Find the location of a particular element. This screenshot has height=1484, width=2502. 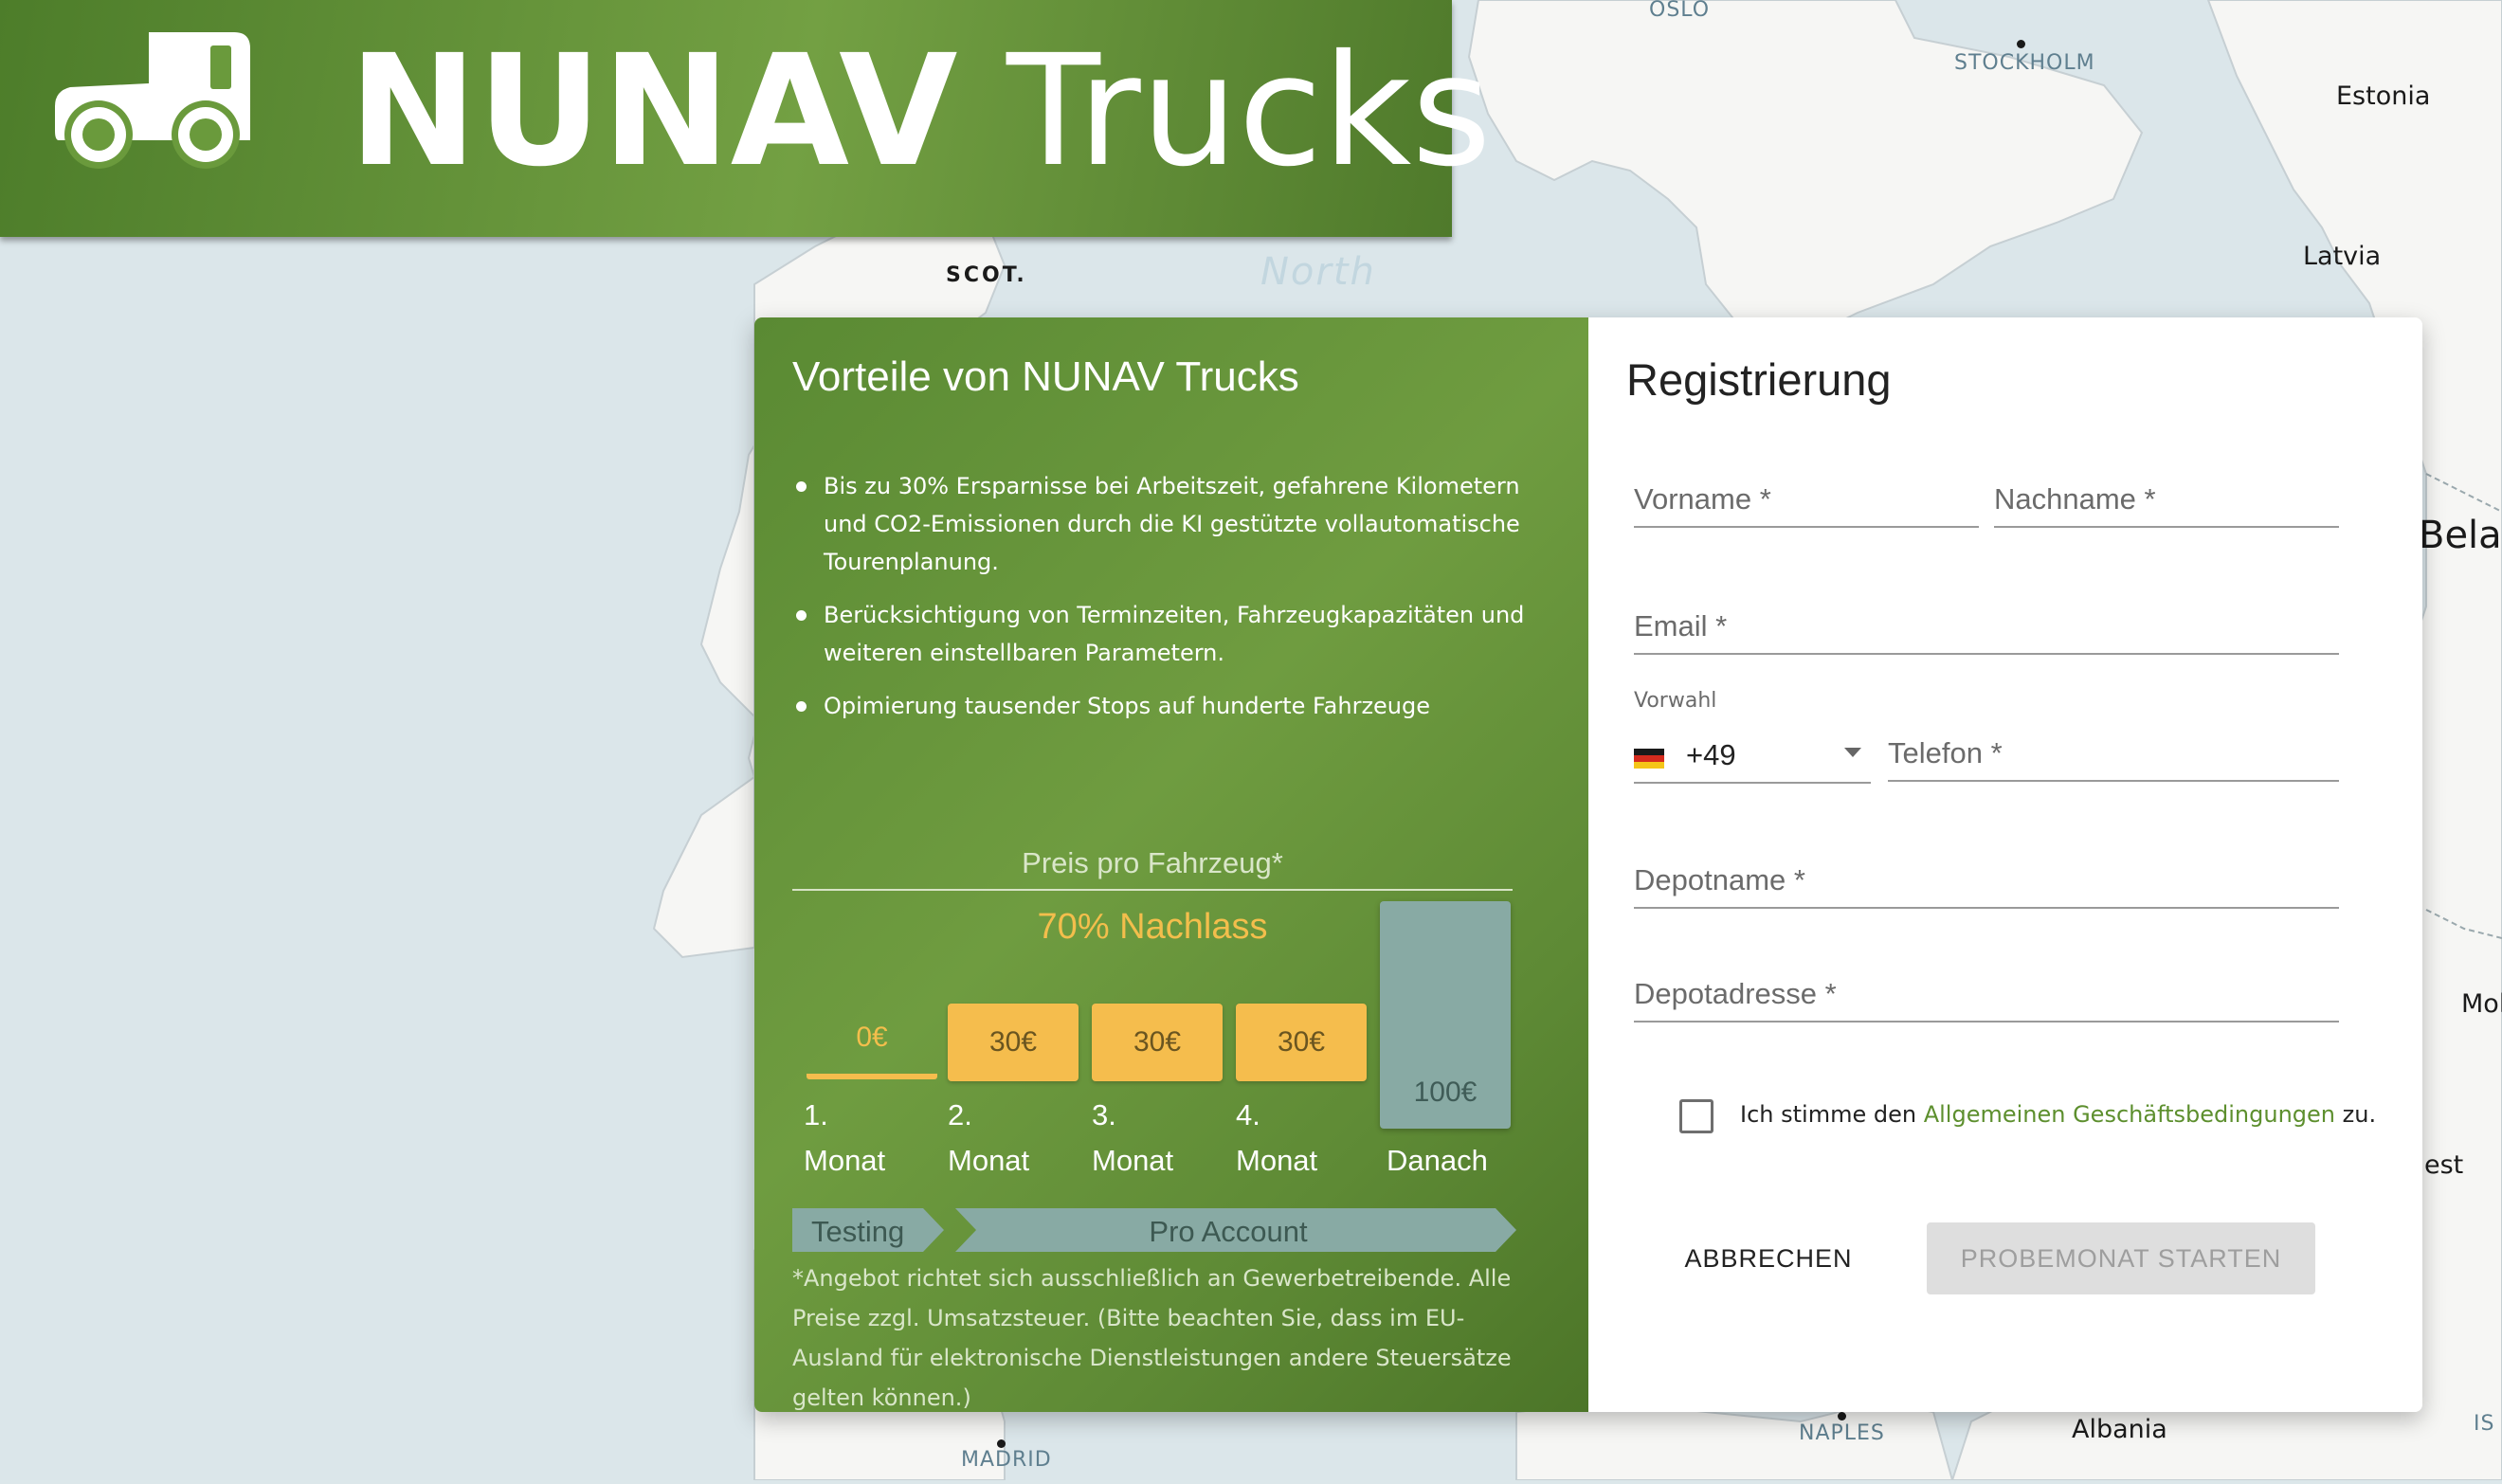

month-label-1: 1. Monat is located at coordinates (870, 1138).